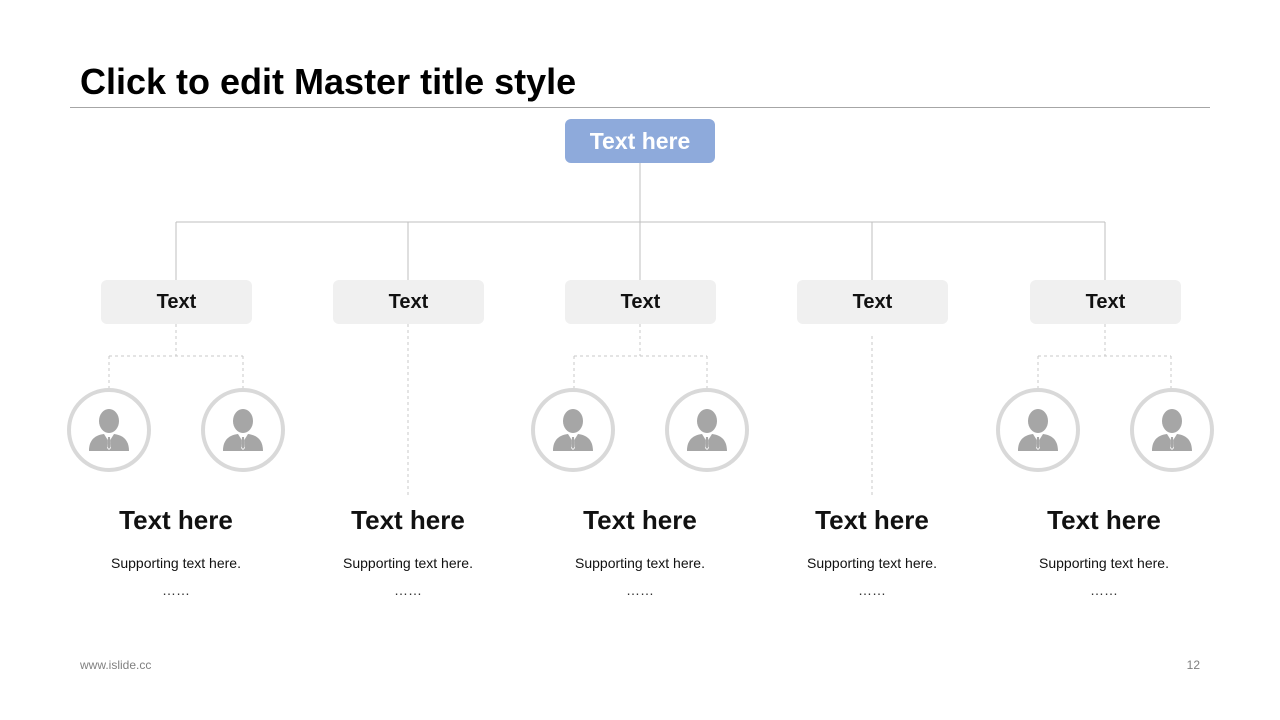  Describe the element at coordinates (116, 665) in the screenshot. I see `footer-website: www.islide.cc` at that location.